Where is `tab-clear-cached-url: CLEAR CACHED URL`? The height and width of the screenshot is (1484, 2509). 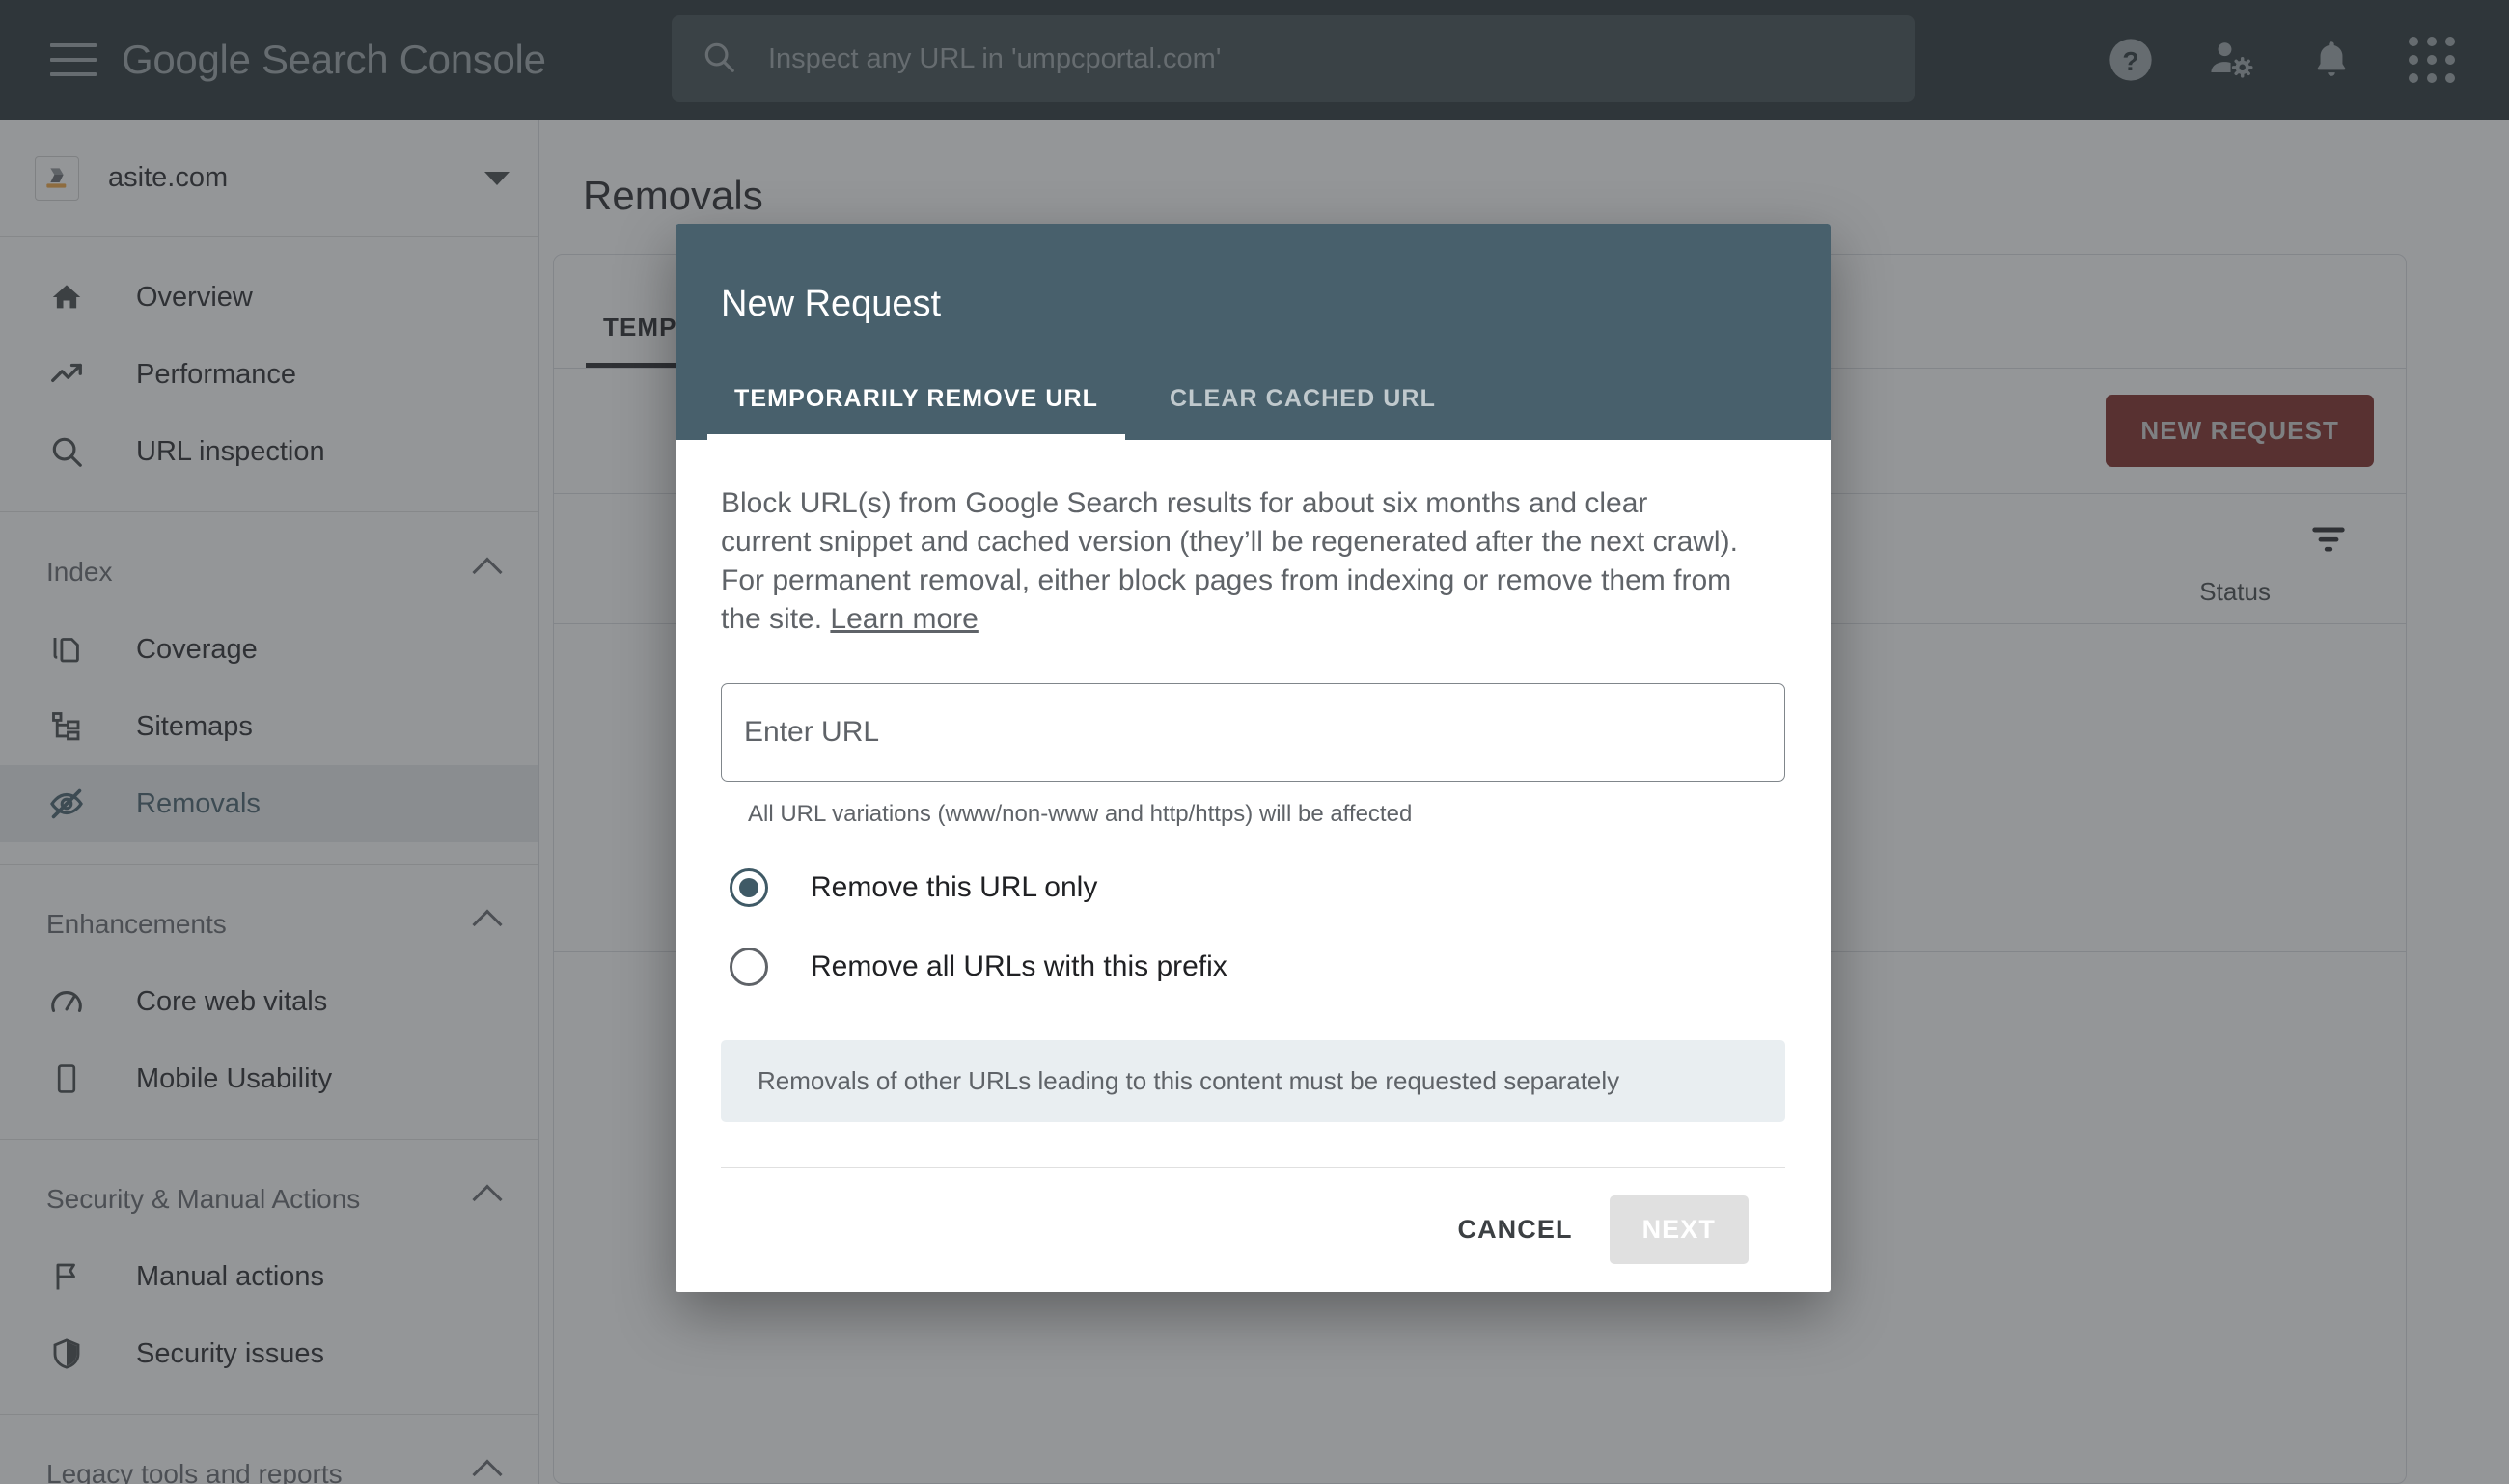
tab-clear-cached-url: CLEAR CACHED URL is located at coordinates (1302, 412).